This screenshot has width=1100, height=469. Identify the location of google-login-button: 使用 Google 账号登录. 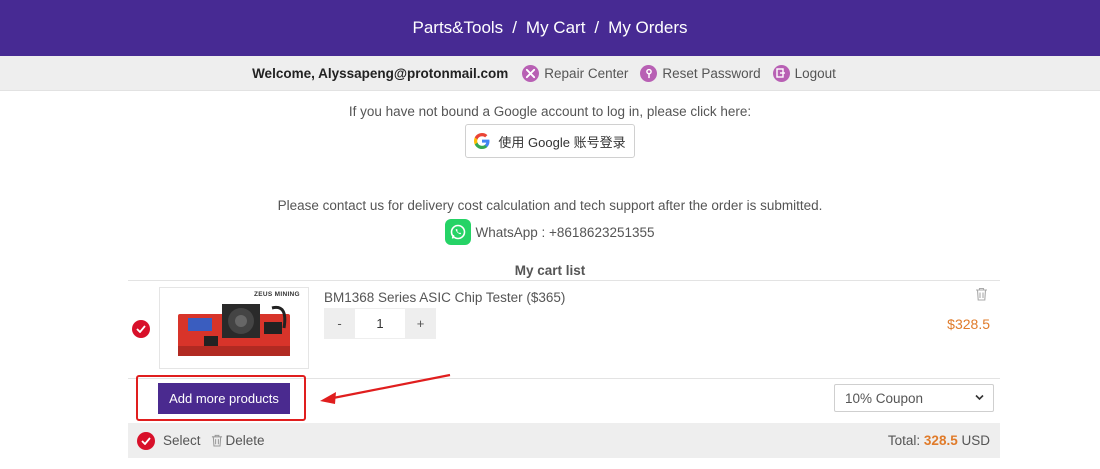
(550, 141).